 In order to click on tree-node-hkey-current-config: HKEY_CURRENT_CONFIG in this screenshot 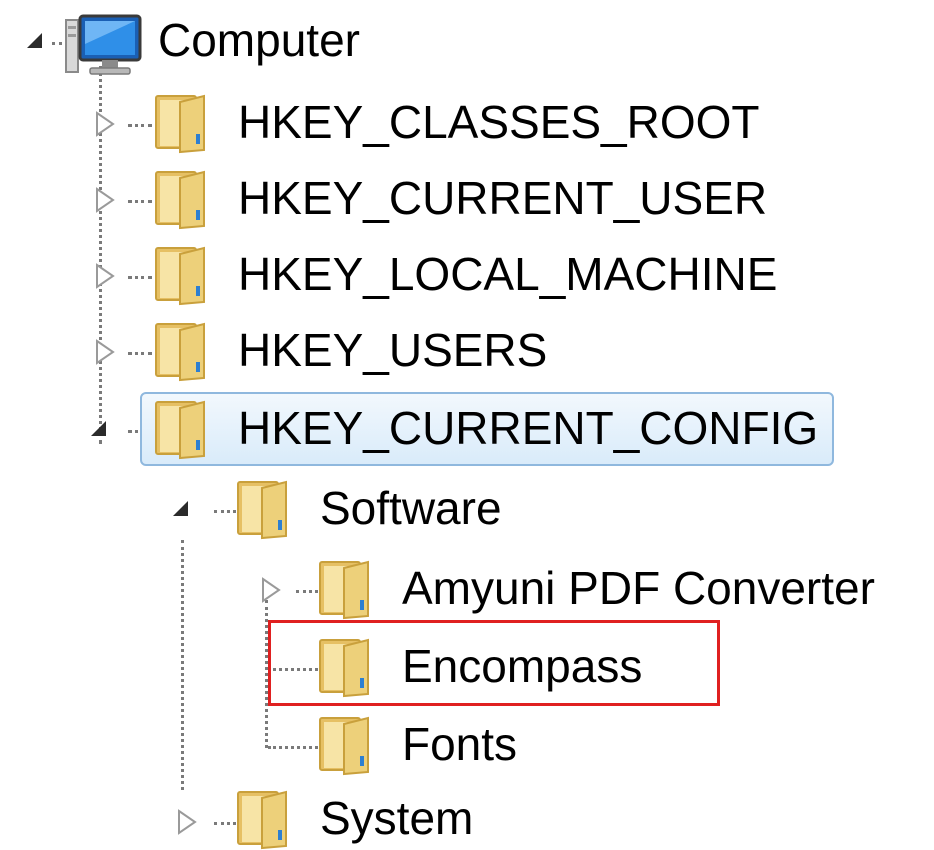, I will do `click(463, 429)`.